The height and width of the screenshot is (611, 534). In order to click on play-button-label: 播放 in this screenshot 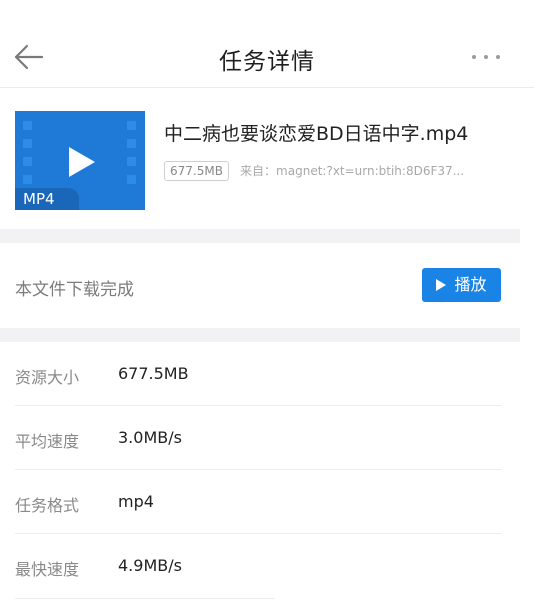, I will do `click(470, 284)`.